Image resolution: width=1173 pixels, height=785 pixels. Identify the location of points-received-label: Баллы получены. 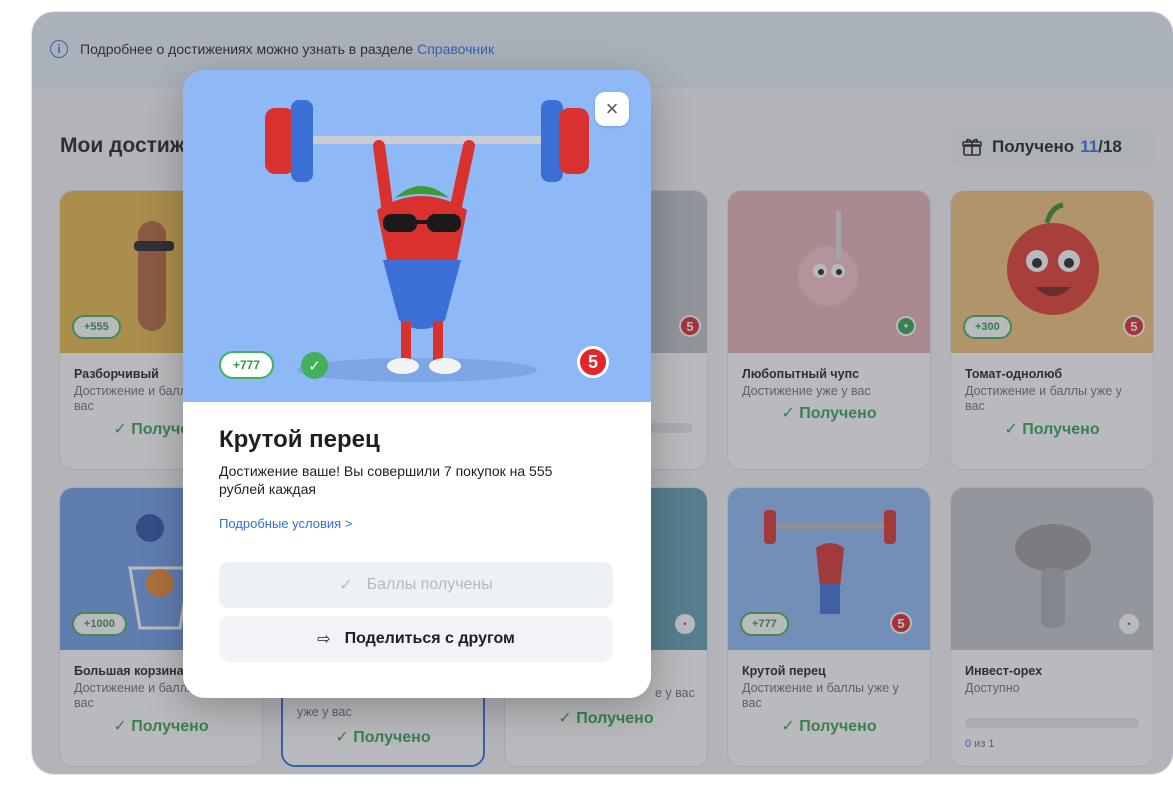
(429, 584).